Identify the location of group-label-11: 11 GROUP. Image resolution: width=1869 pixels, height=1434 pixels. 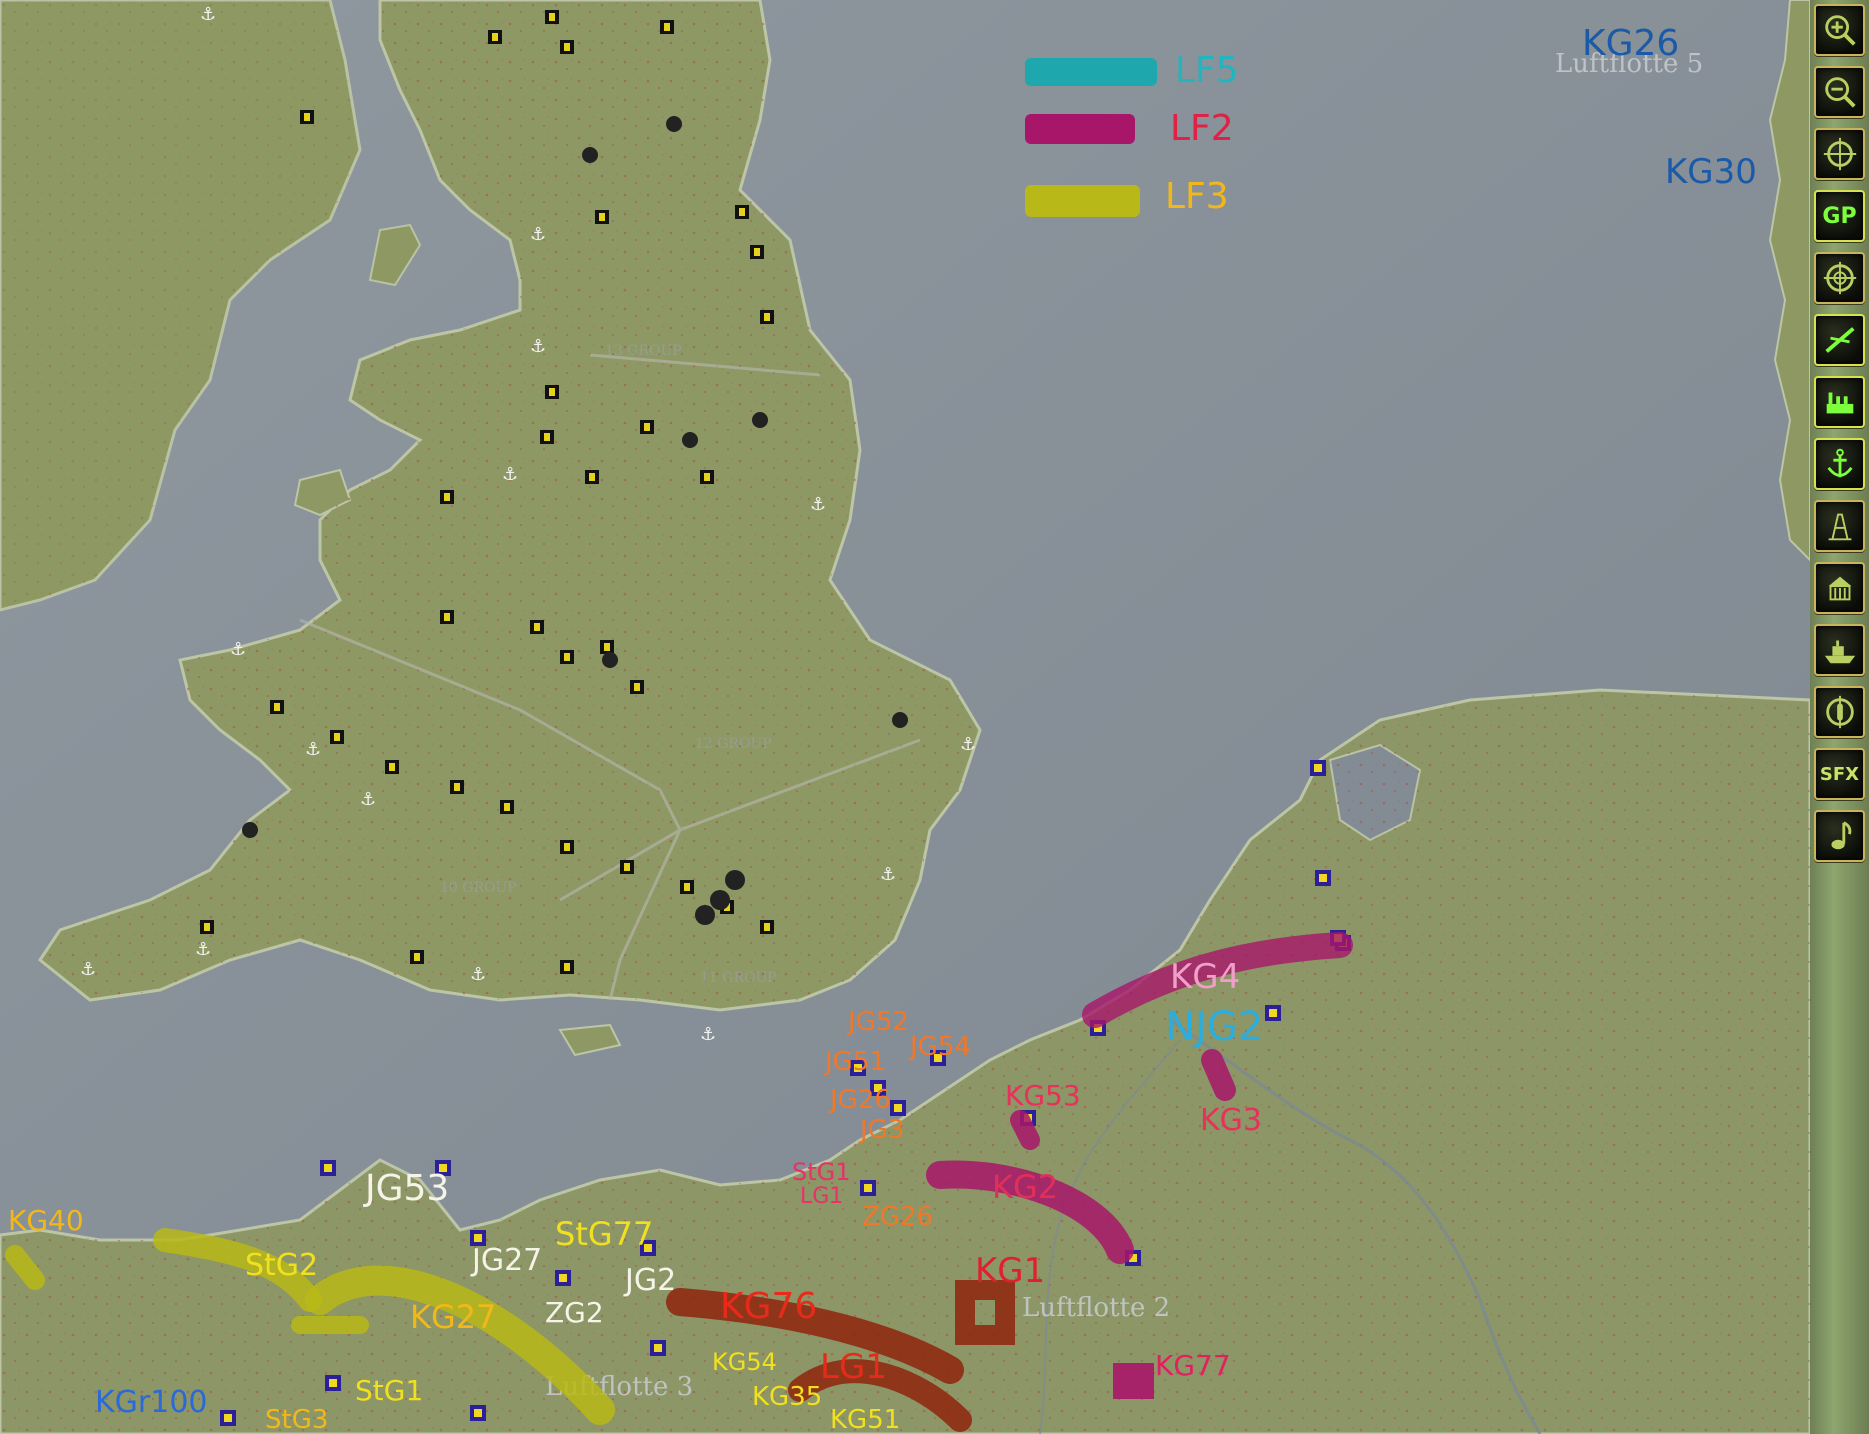
(738, 978).